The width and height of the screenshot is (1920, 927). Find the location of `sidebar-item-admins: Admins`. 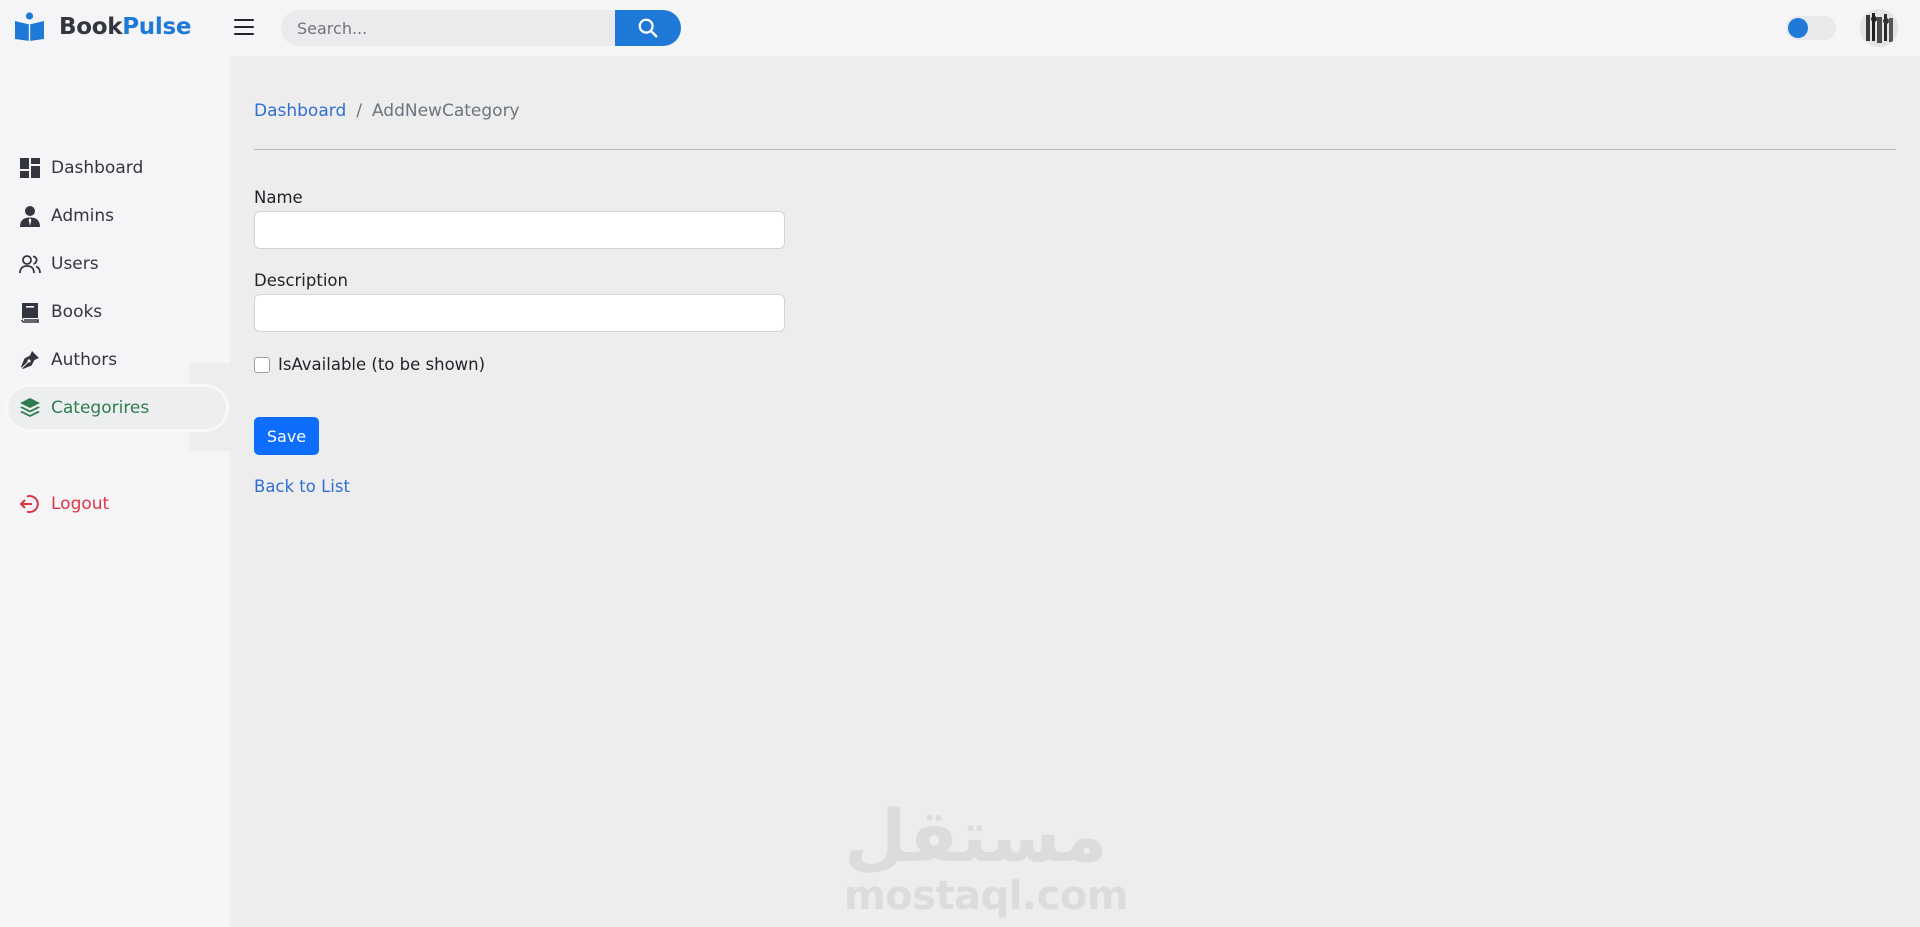

sidebar-item-admins: Admins is located at coordinates (117, 216).